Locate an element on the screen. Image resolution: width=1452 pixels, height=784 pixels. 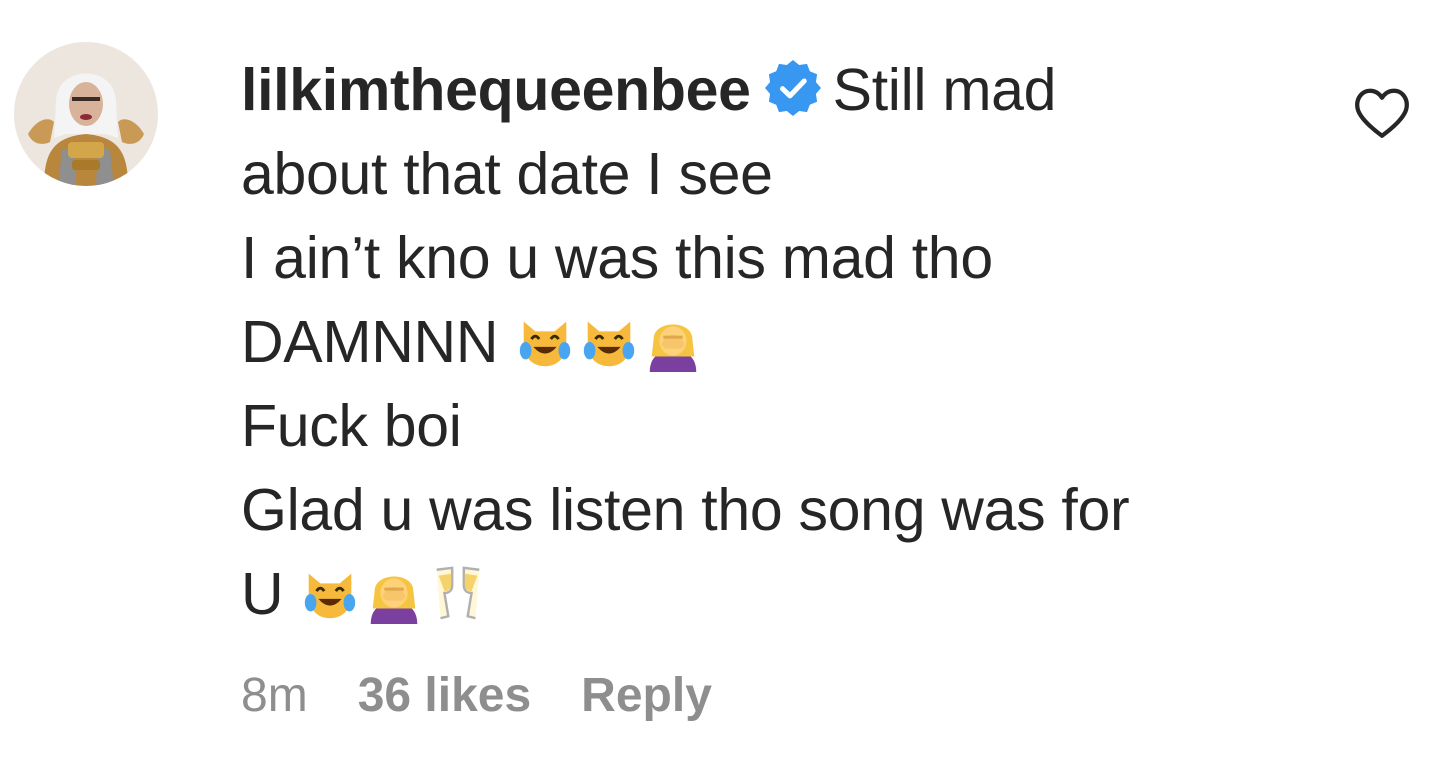
heart-outline-icon is located at coordinates (1382, 112).